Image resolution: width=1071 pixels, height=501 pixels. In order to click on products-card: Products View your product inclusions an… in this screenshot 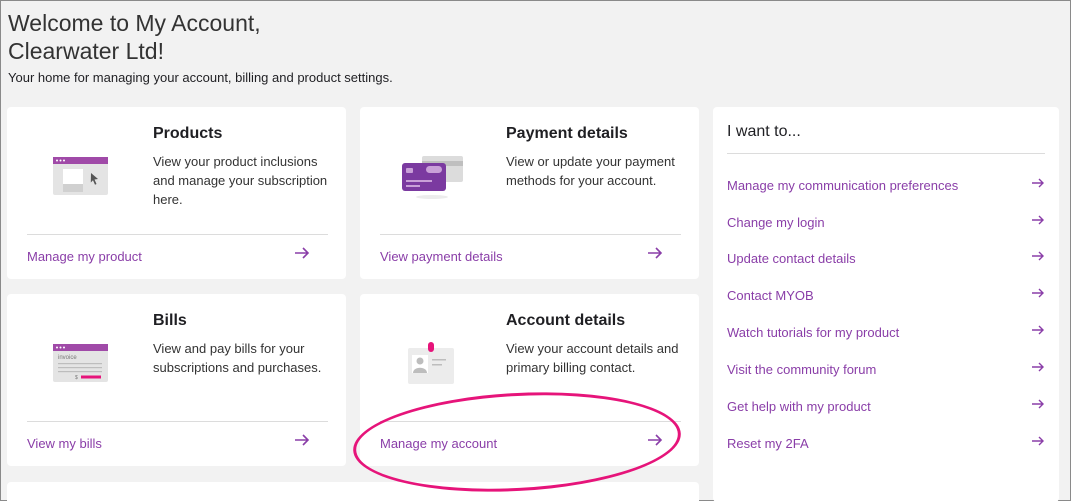, I will do `click(176, 193)`.